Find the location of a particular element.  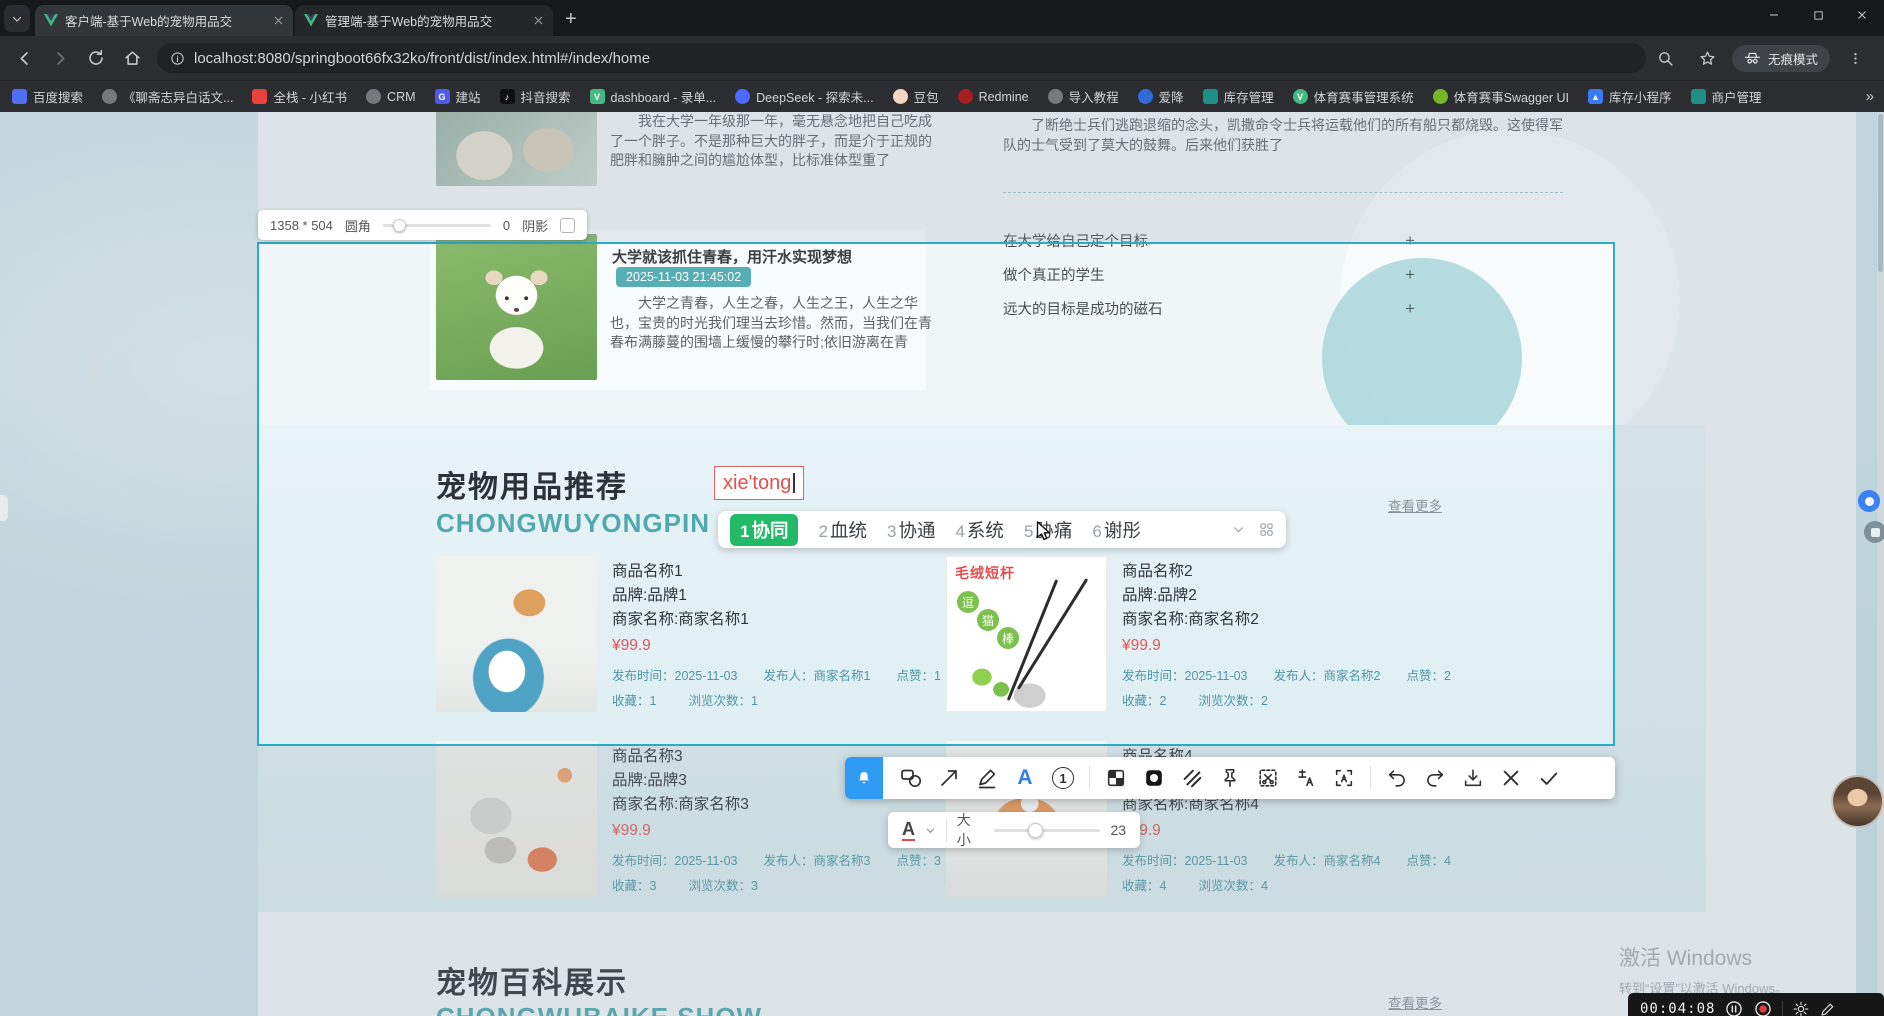

candidate-number: 2 is located at coordinates (823, 531).